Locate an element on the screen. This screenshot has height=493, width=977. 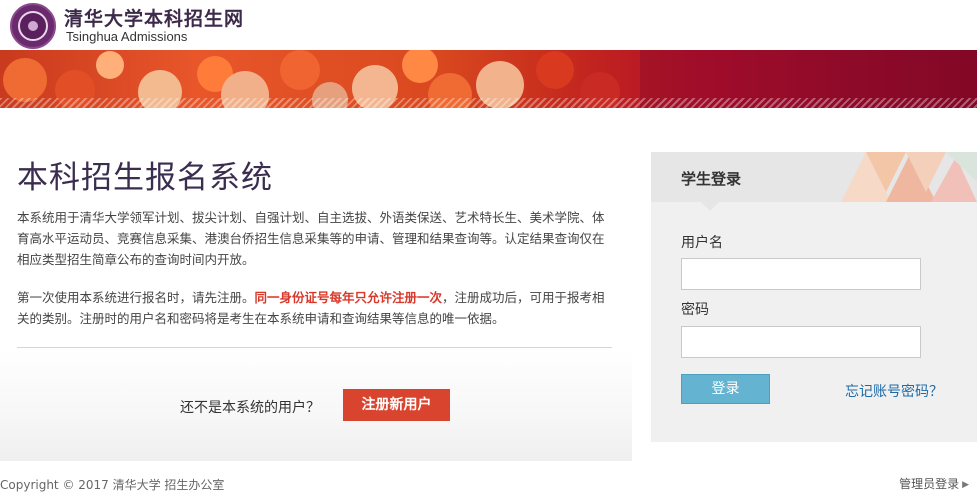
hero-banner is located at coordinates (488, 79).